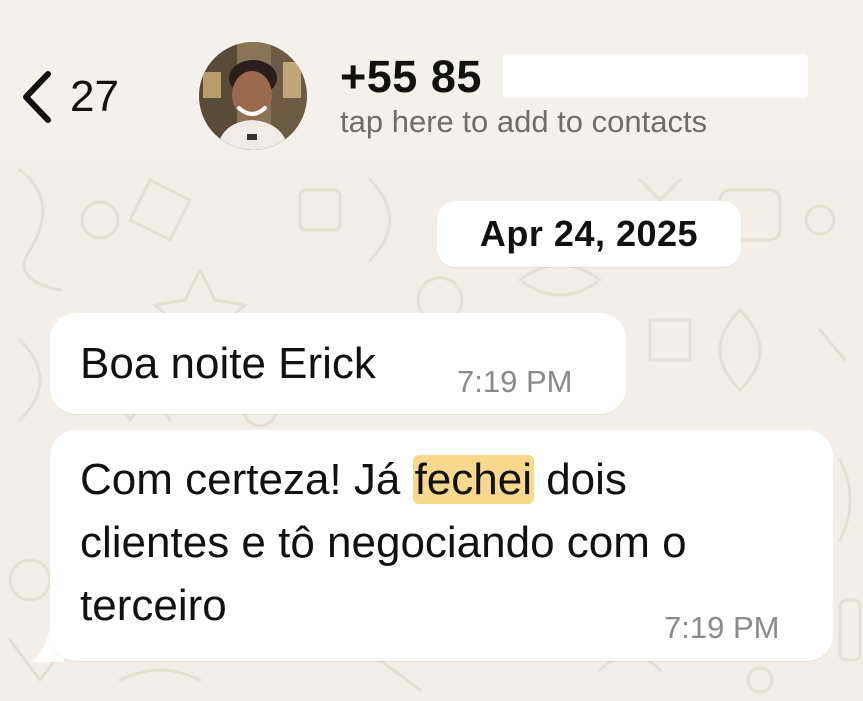  Describe the element at coordinates (655, 76) in the screenshot. I see `phone-redaction` at that location.